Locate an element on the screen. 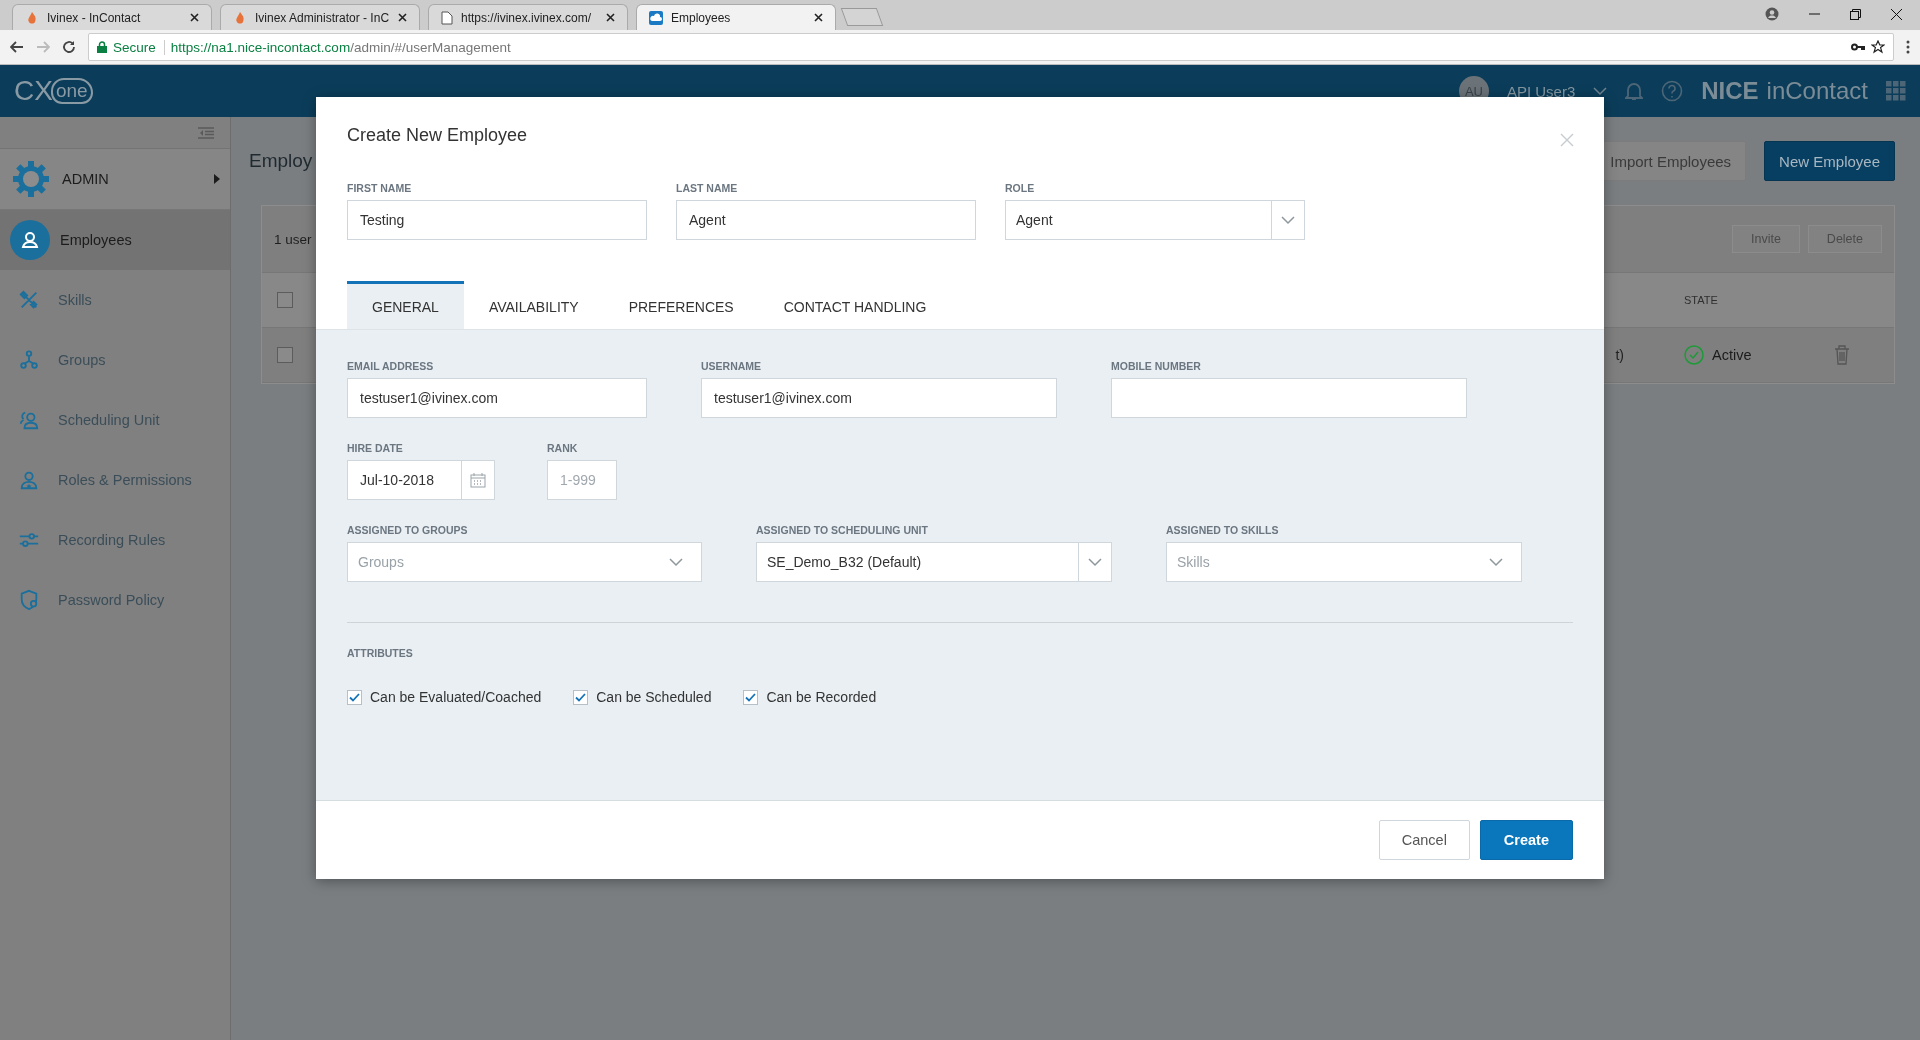  address-bar: Secure https://na1.nice-incontact.com/admin/#/userManagement is located at coordinates (991, 47).